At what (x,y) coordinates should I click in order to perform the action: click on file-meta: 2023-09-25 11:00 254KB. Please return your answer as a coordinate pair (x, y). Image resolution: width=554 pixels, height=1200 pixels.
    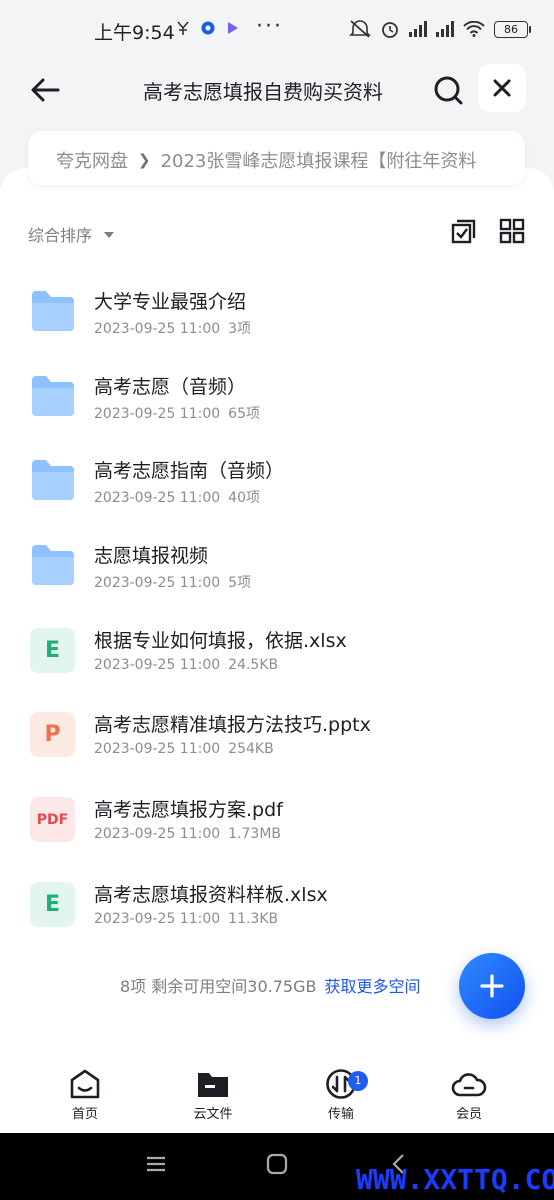
    Looking at the image, I should click on (184, 749).